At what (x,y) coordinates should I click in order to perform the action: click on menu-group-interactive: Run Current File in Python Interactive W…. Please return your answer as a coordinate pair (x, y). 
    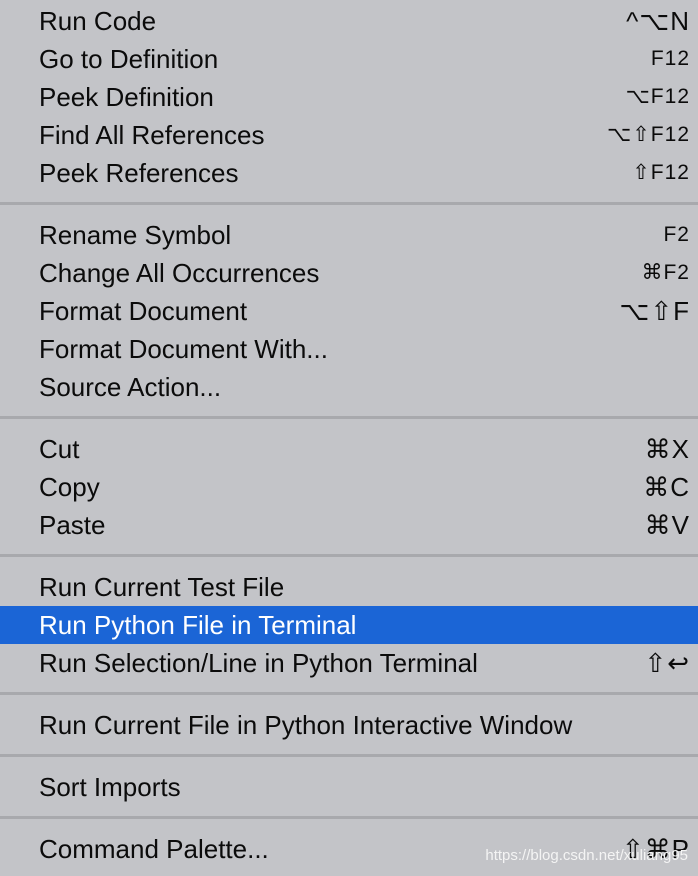
    Looking at the image, I should click on (349, 725).